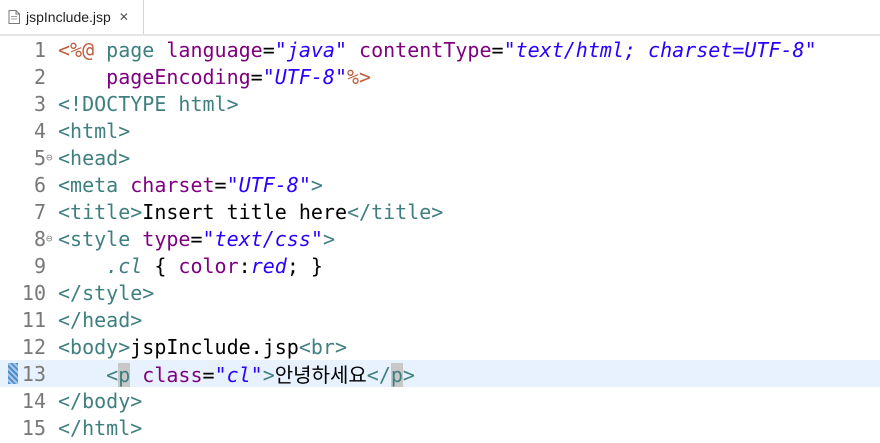 The width and height of the screenshot is (880, 443). Describe the element at coordinates (33, 292) in the screenshot. I see `line-number: 10` at that location.